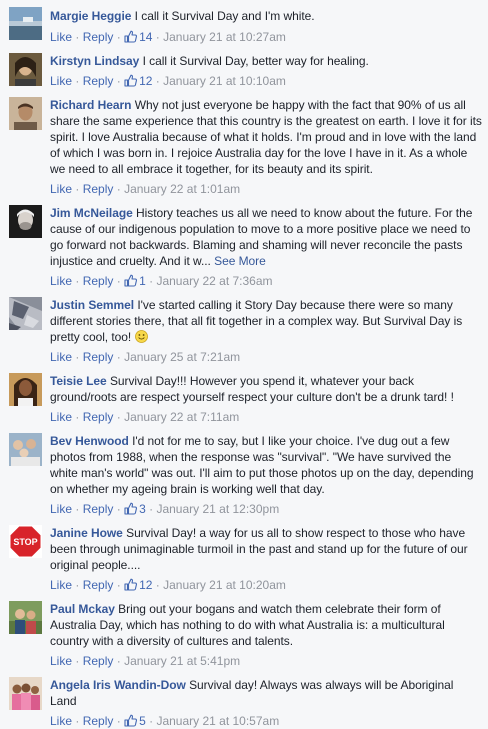 Image resolution: width=488 pixels, height=729 pixels. I want to click on avatar-dark-portrait-icon, so click(25, 221).